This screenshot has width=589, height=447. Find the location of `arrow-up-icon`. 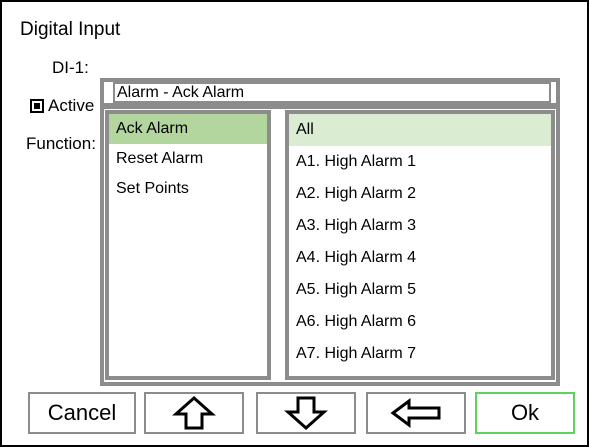

arrow-up-icon is located at coordinates (194, 413).